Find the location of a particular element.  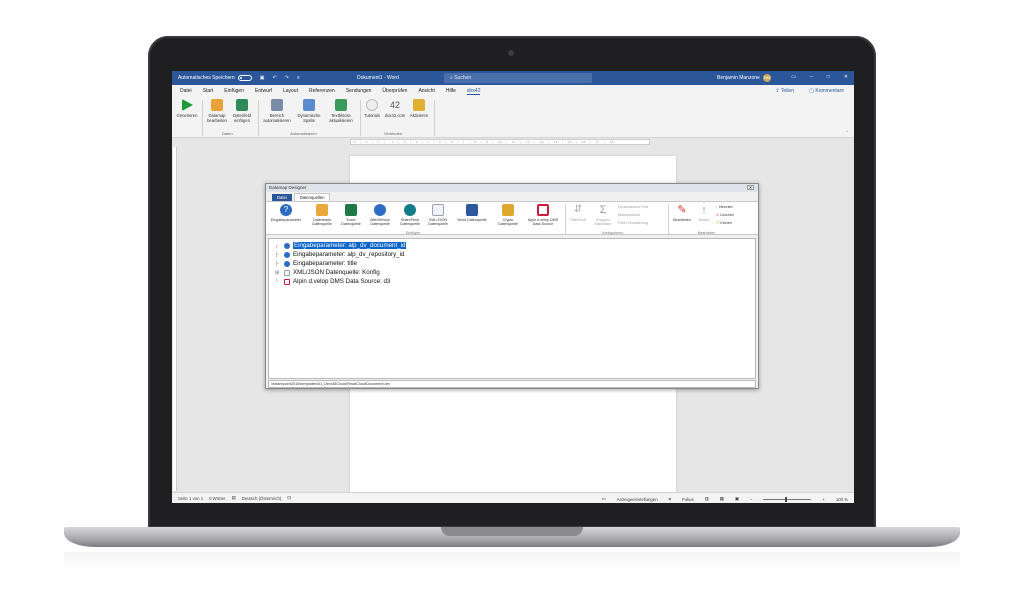

excel-source-button: Excel Datenquelle is located at coordinates (351, 215).